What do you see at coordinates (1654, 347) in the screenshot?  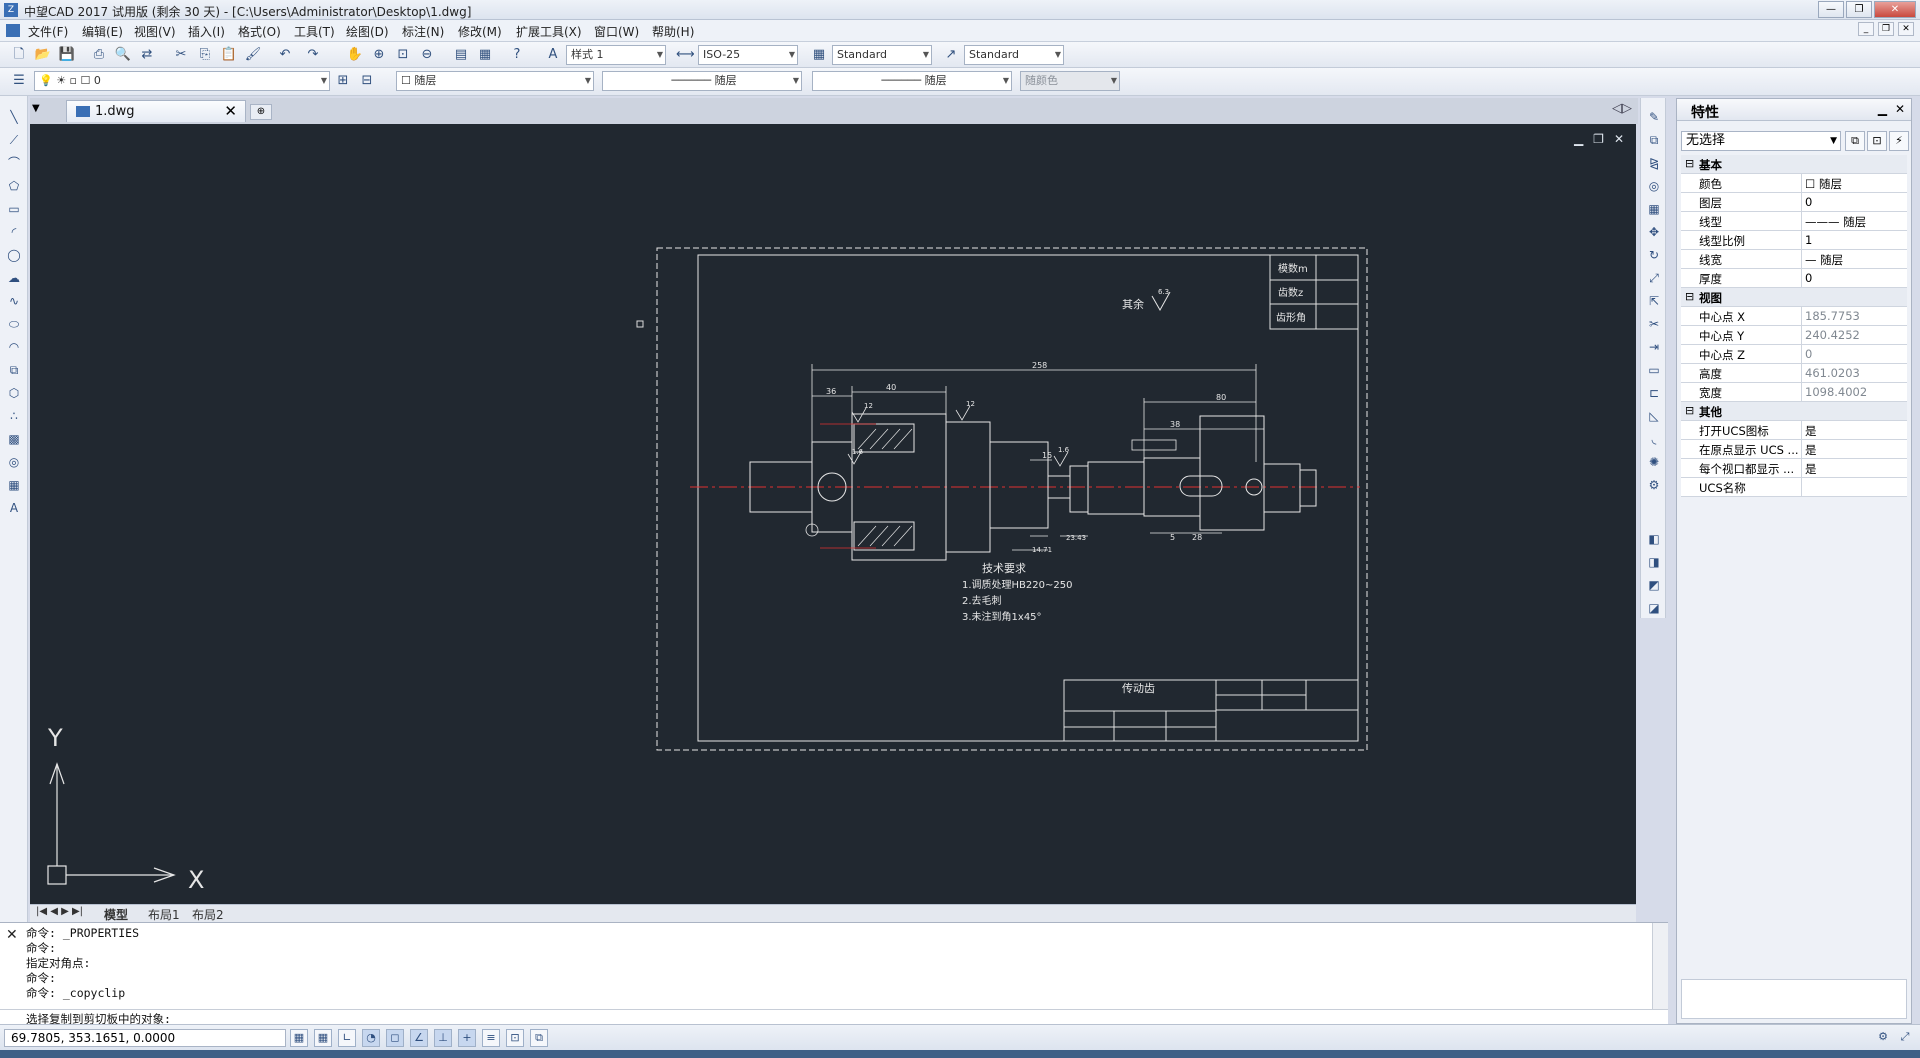 I see `extend-icon: ⇥` at bounding box center [1654, 347].